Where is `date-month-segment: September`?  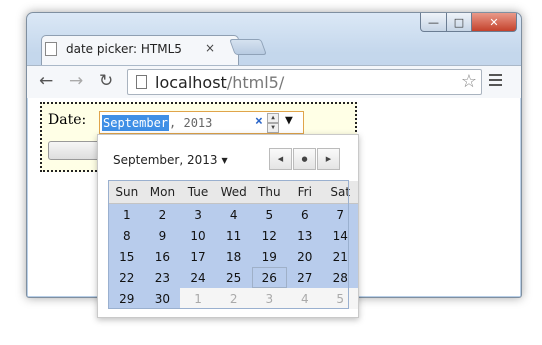
date-month-segment: September is located at coordinates (136, 122).